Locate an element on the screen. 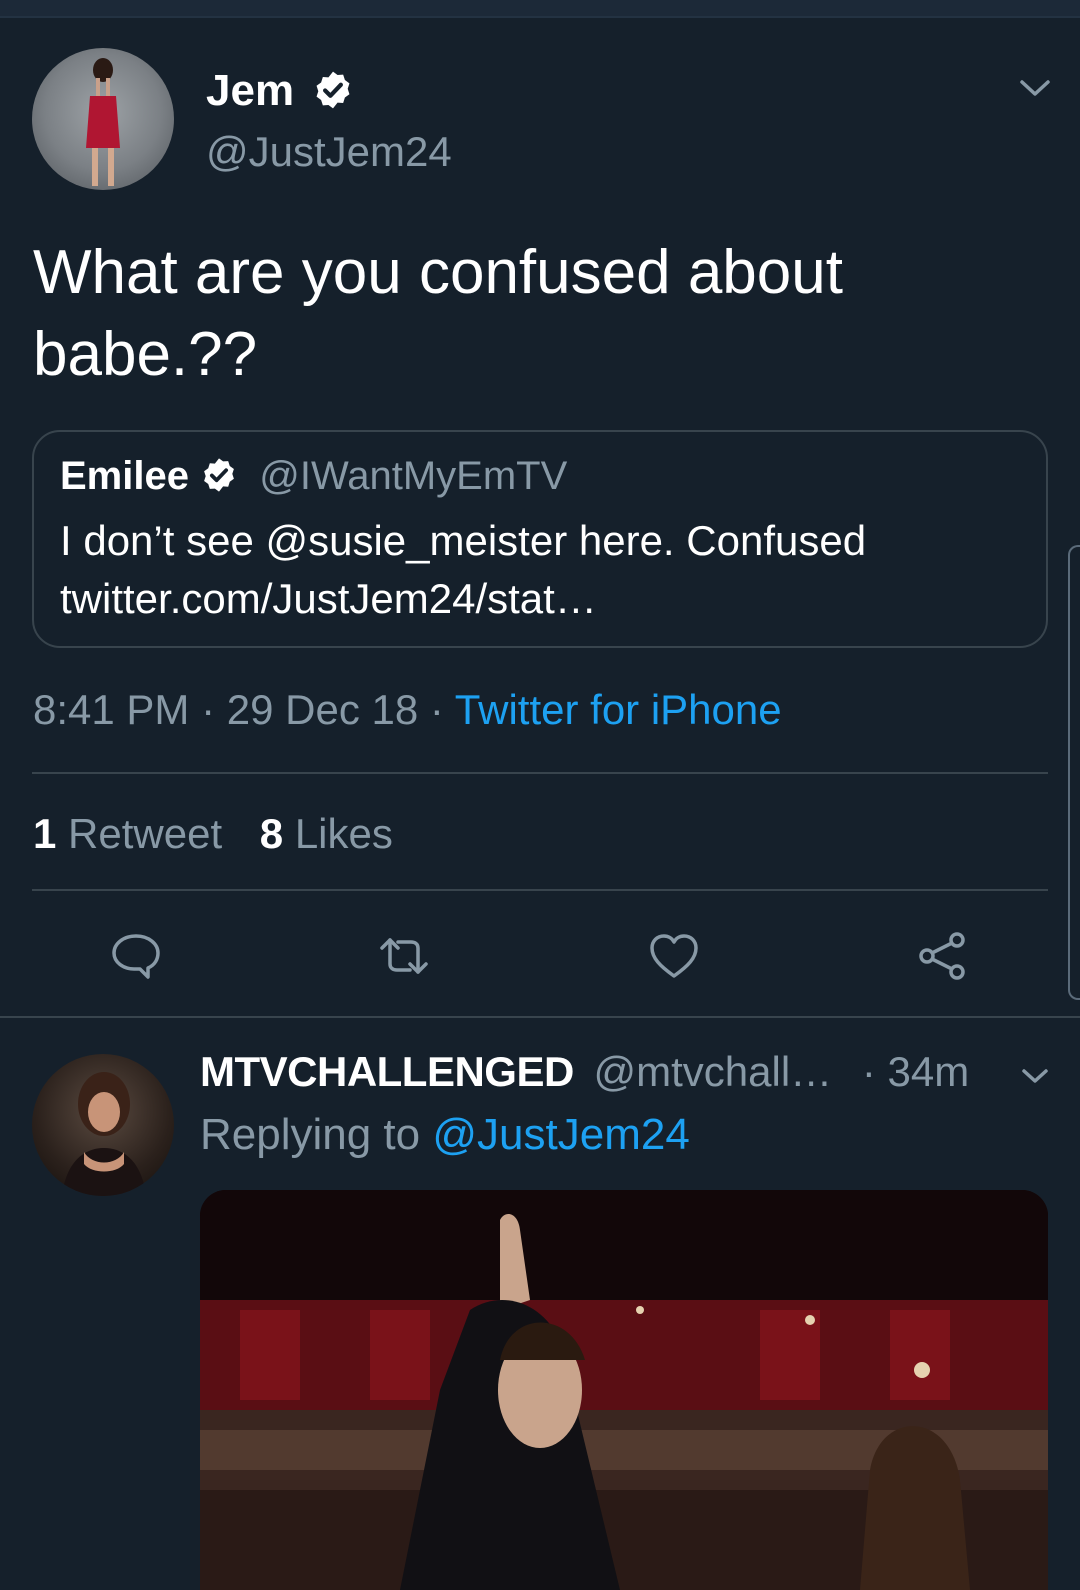  tweet-date: 29 Dec 18 is located at coordinates (322, 709).